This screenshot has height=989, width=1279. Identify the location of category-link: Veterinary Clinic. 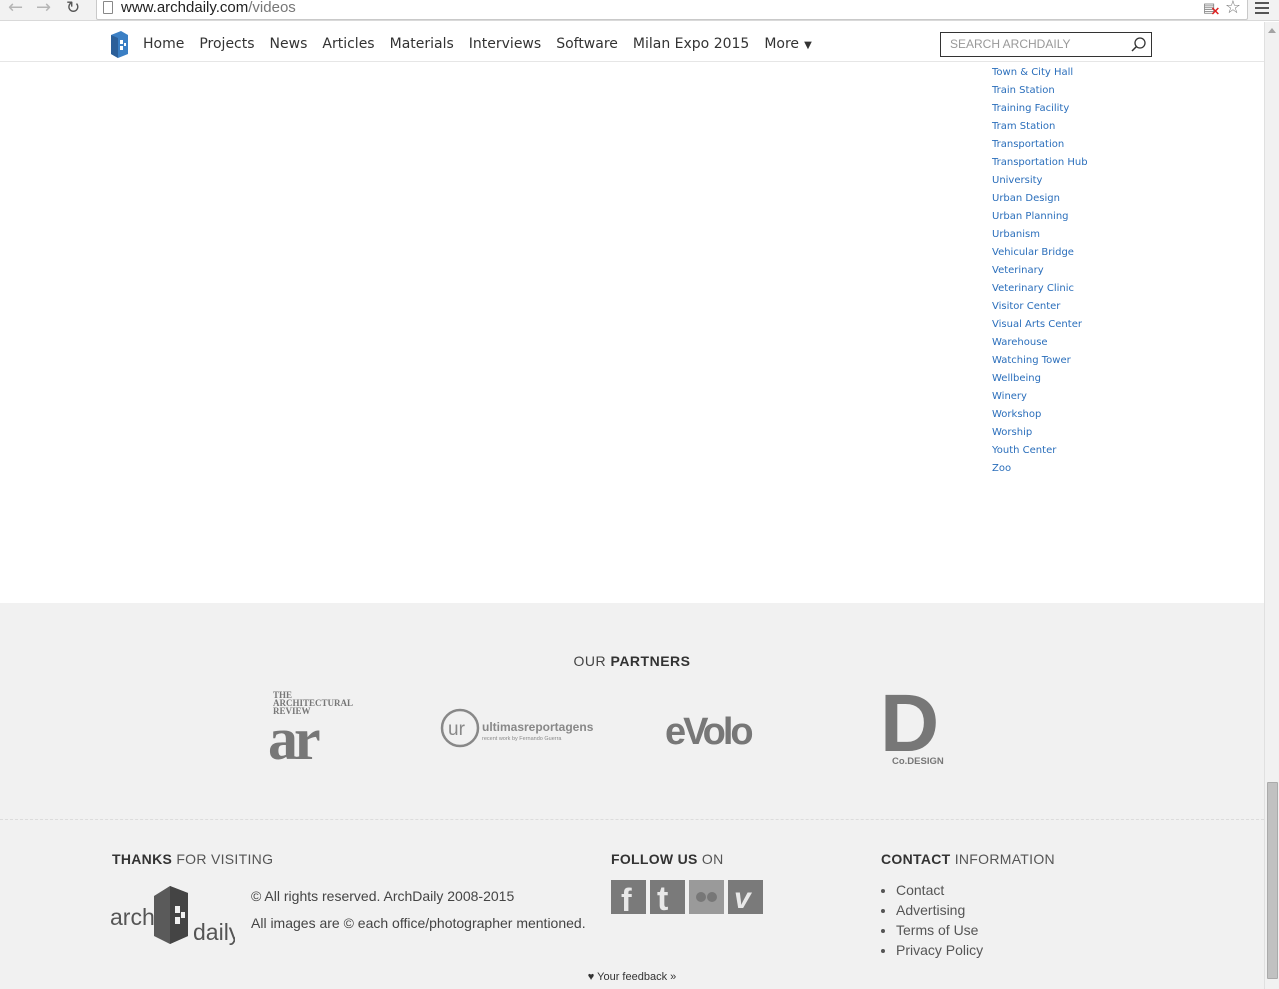
(1040, 289).